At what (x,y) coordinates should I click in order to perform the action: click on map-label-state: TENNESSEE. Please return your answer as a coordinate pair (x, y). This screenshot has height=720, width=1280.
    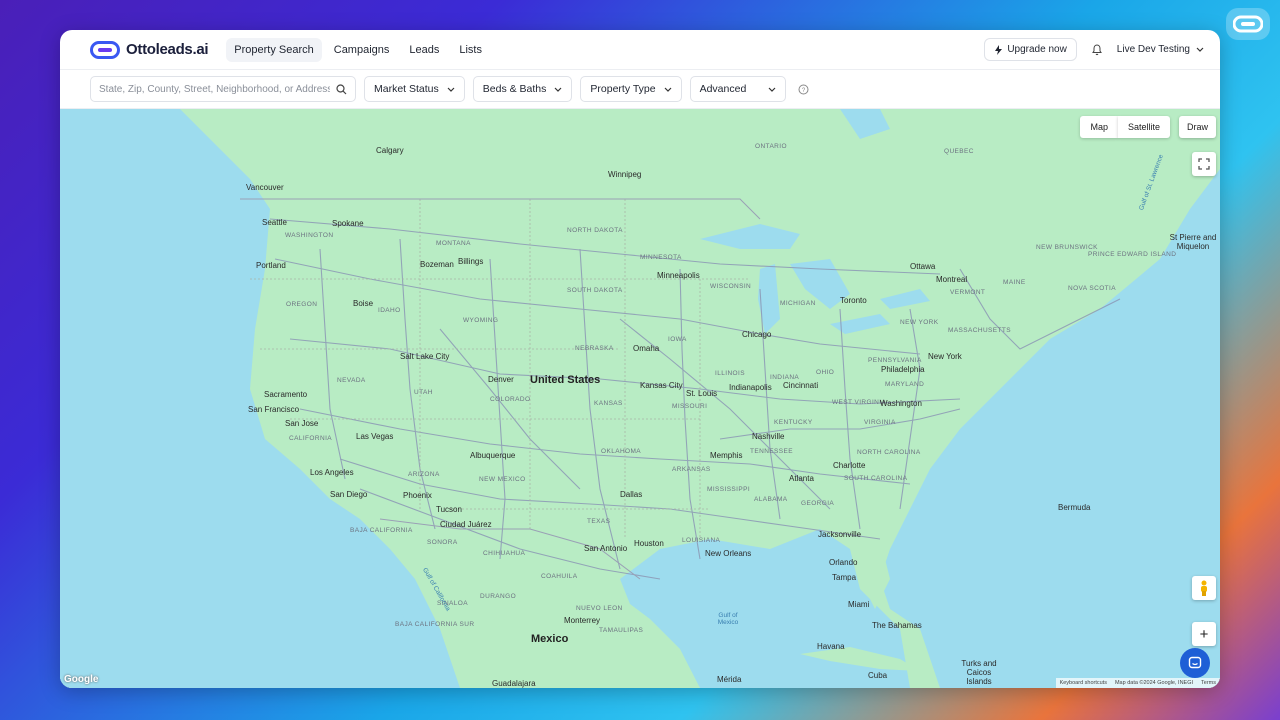
    Looking at the image, I should click on (771, 451).